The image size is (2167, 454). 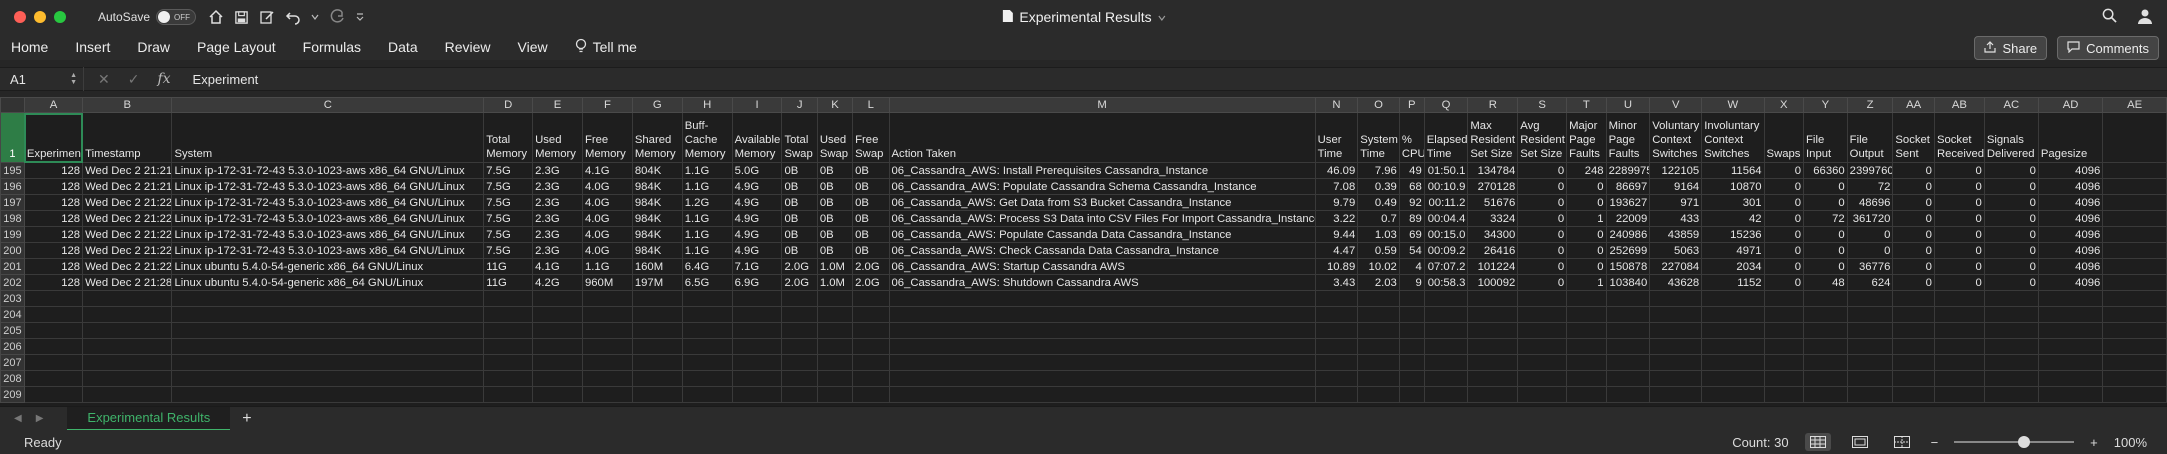 I want to click on header-cell: User Time, so click(x=1336, y=137).